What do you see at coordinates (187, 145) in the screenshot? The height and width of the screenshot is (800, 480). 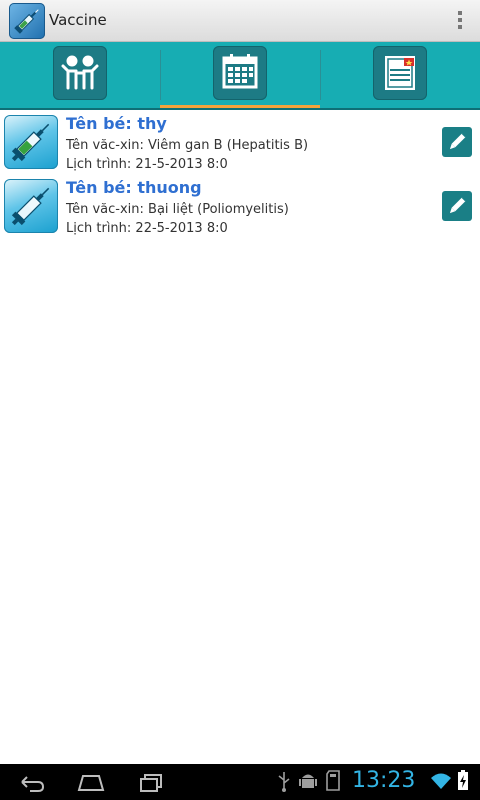 I see `vaccine-name: Tên văc-xin: Viêm gan B (Hepatitis B)` at bounding box center [187, 145].